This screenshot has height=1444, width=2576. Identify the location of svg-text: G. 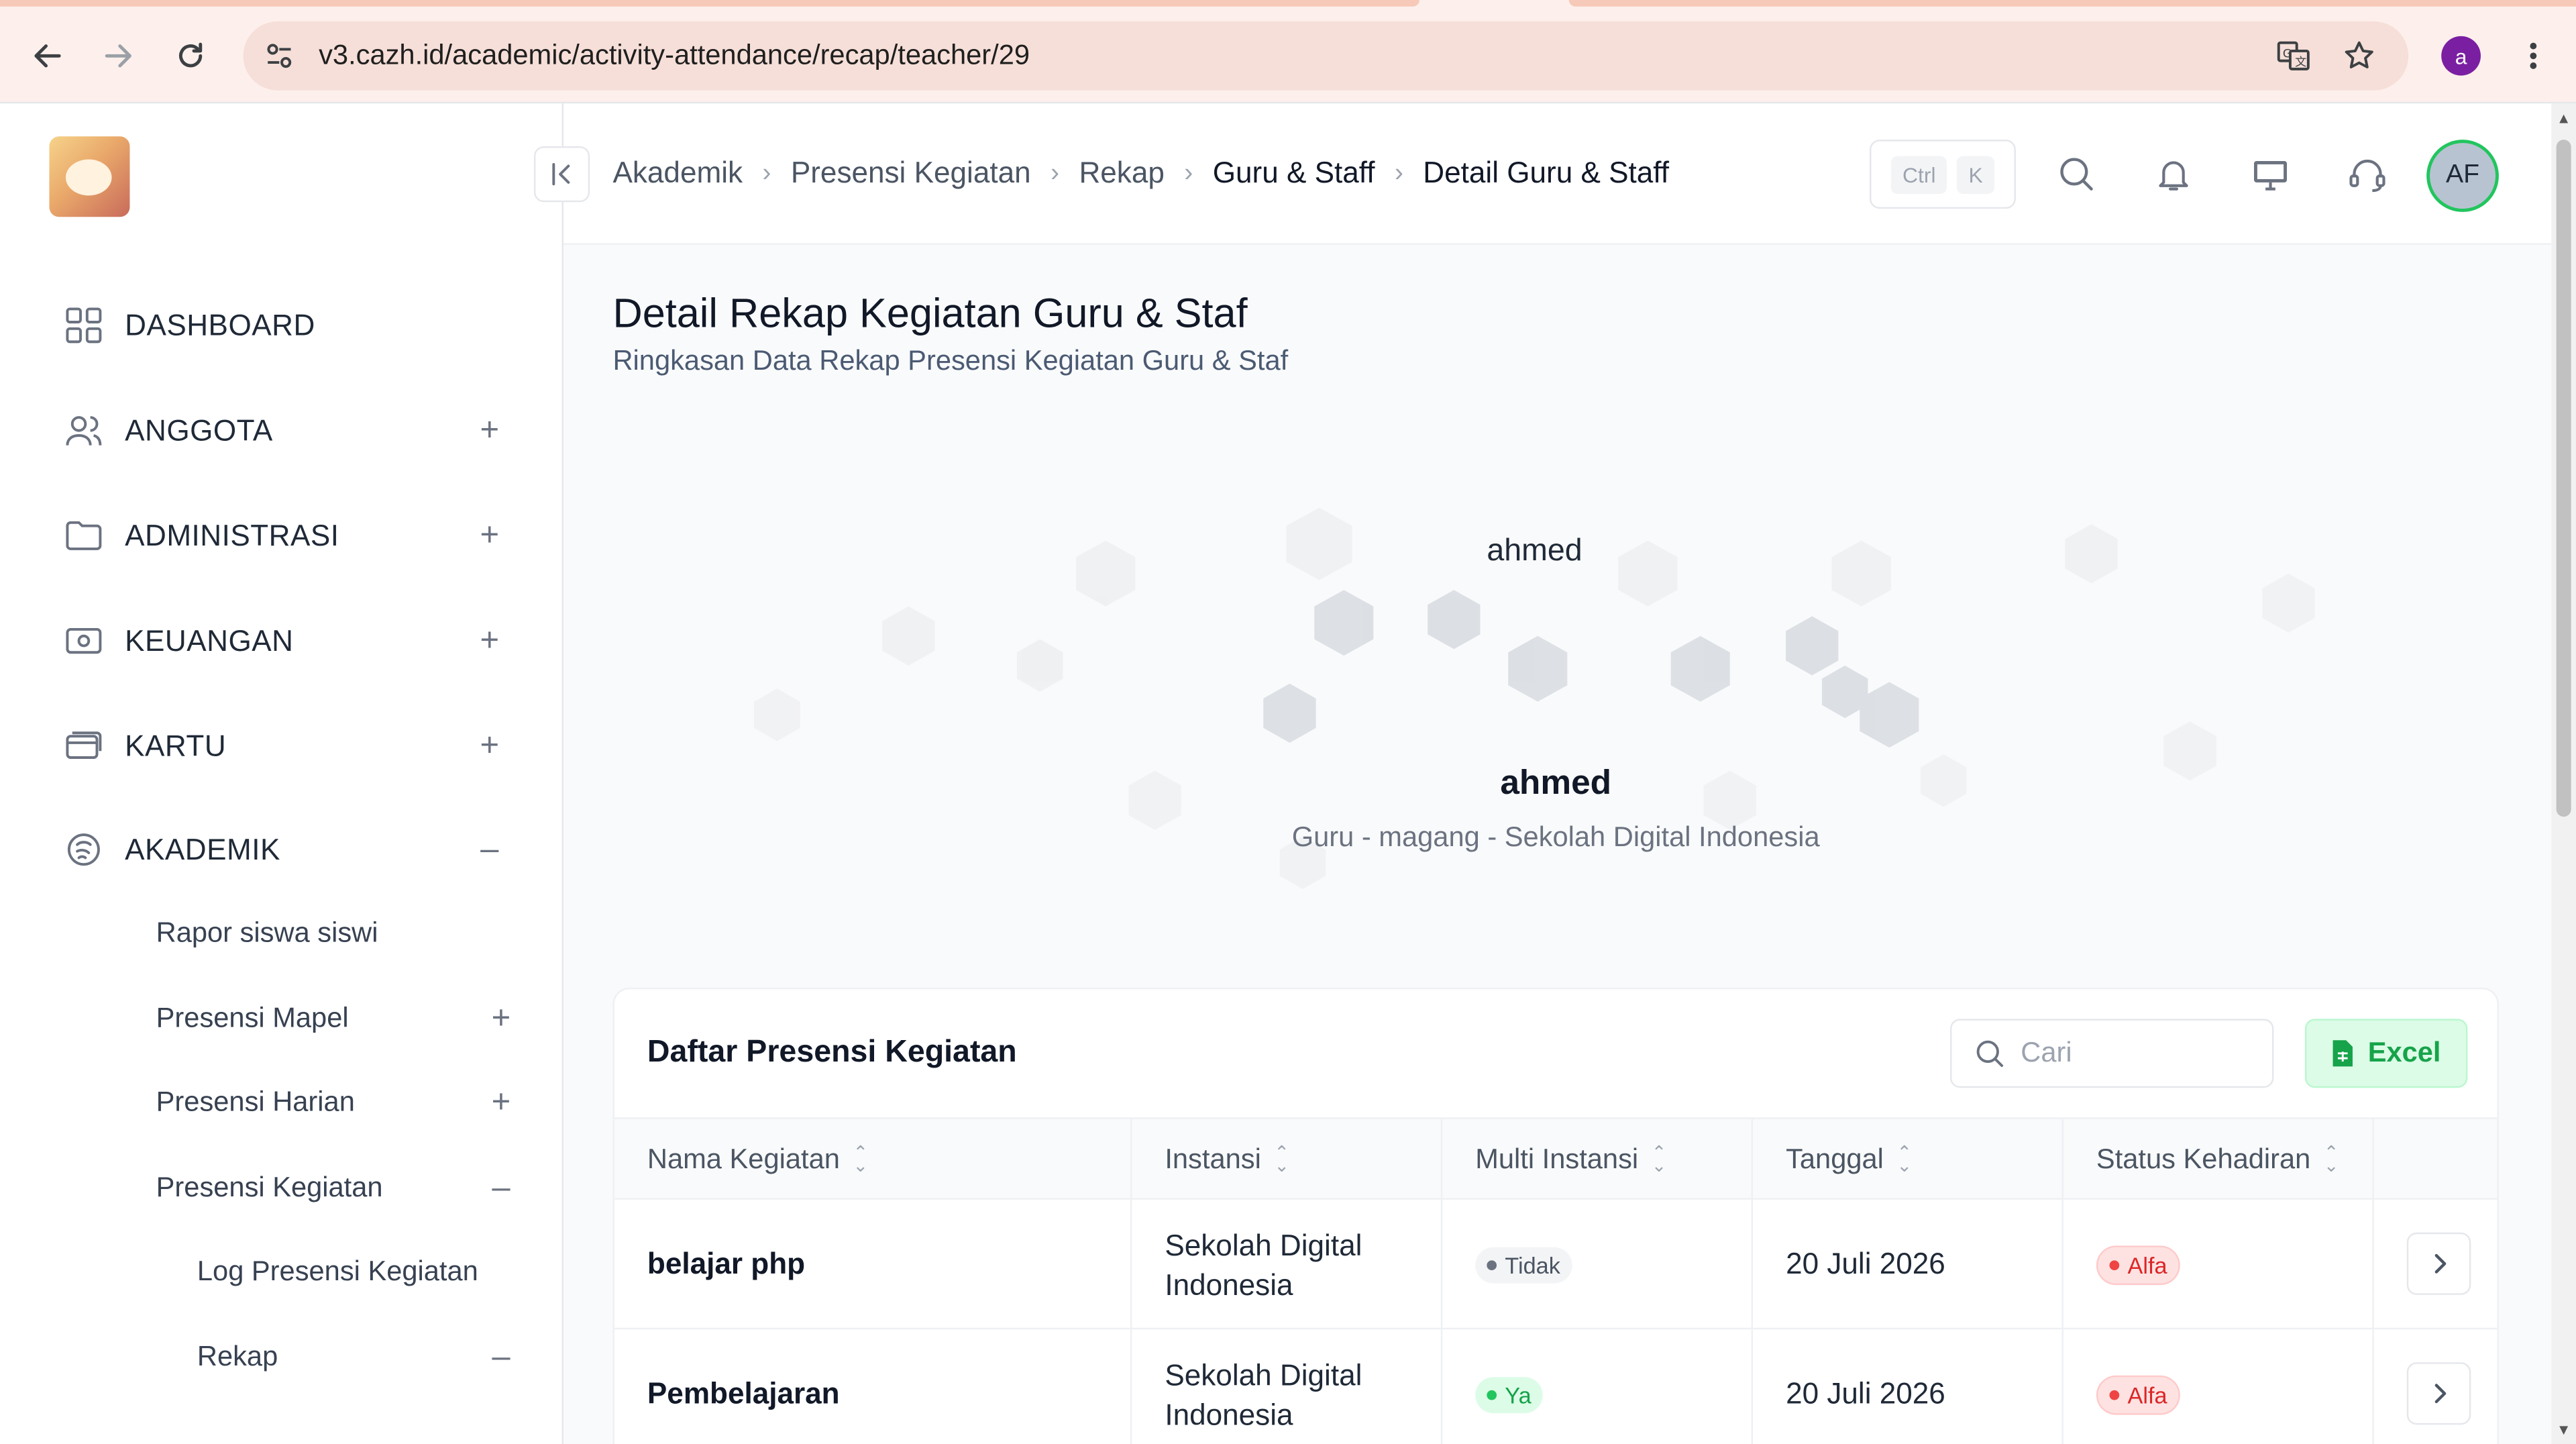
(2287, 54).